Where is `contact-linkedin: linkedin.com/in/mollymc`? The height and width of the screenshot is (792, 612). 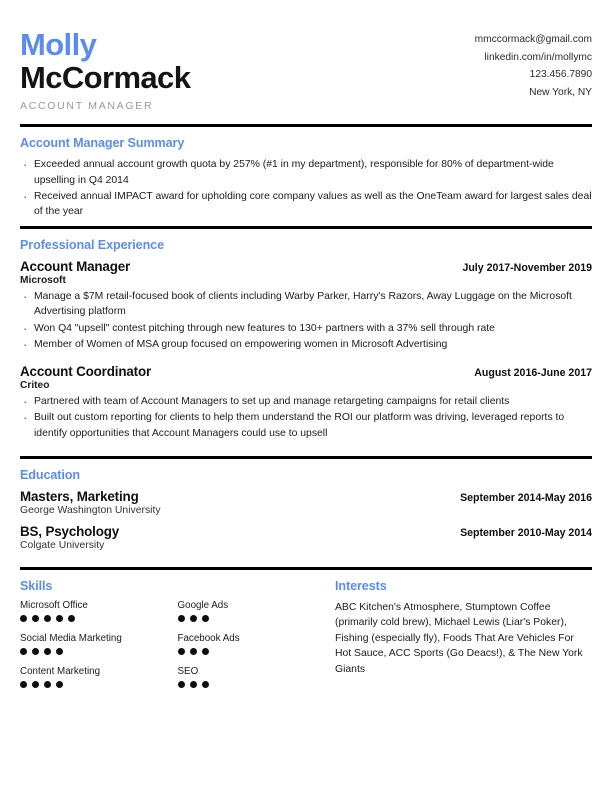 contact-linkedin: linkedin.com/in/mollymc is located at coordinates (533, 58).